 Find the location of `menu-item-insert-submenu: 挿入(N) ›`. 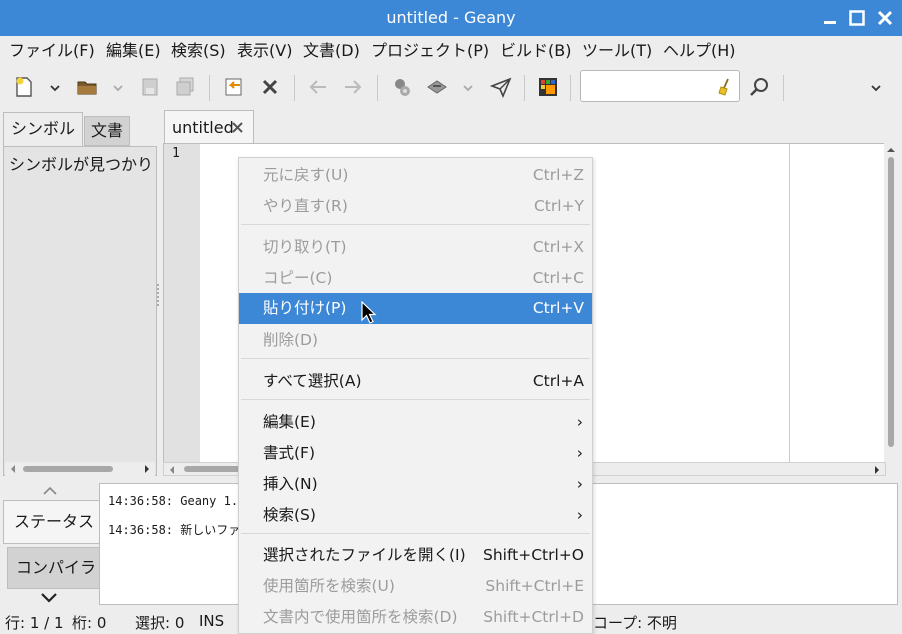

menu-item-insert-submenu: 挿入(N) › is located at coordinates (415, 484).